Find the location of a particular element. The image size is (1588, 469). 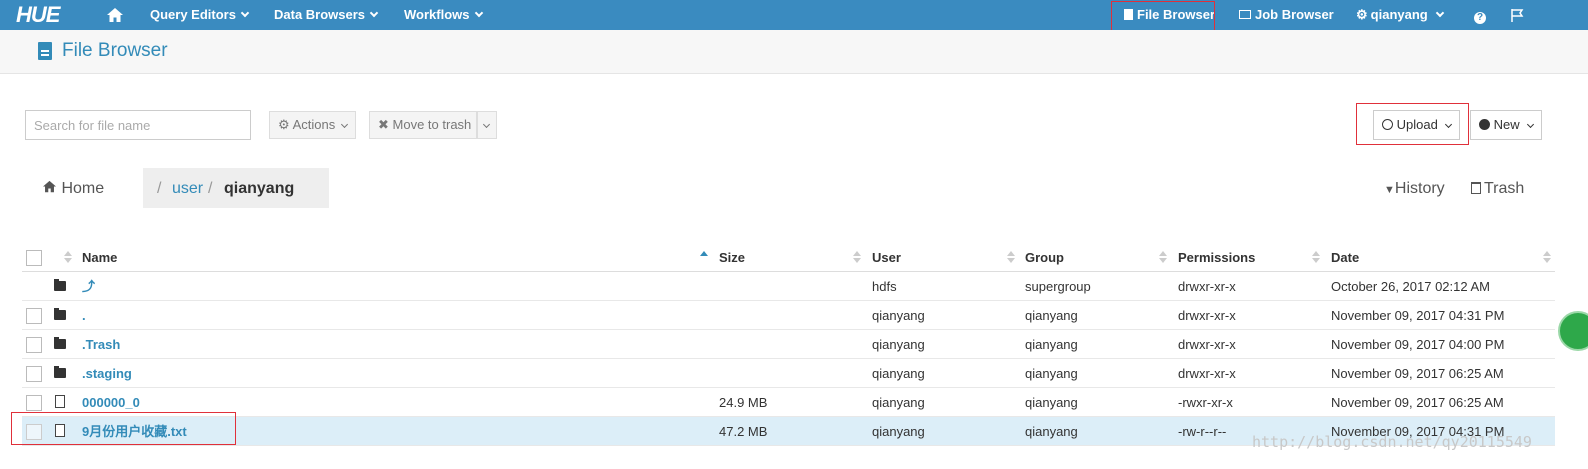

breadcrumb-current: qianyang is located at coordinates (259, 189).